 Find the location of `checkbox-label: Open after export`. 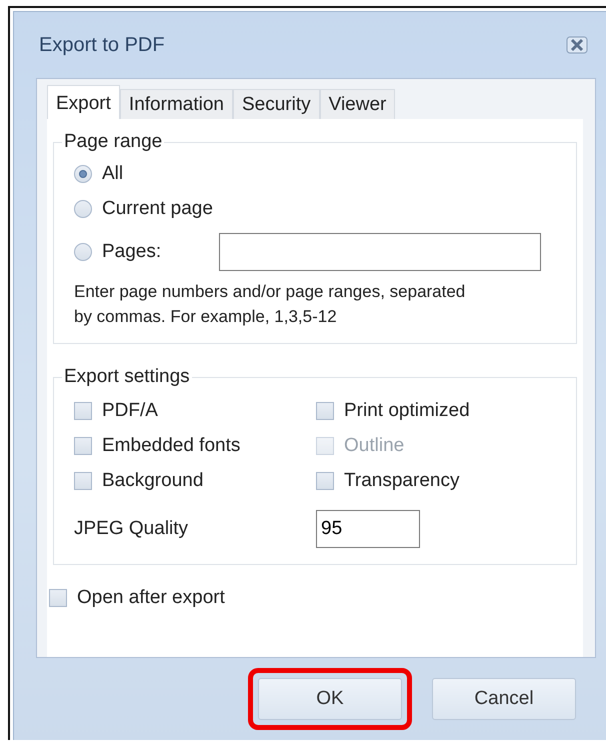

checkbox-label: Open after export is located at coordinates (151, 598).